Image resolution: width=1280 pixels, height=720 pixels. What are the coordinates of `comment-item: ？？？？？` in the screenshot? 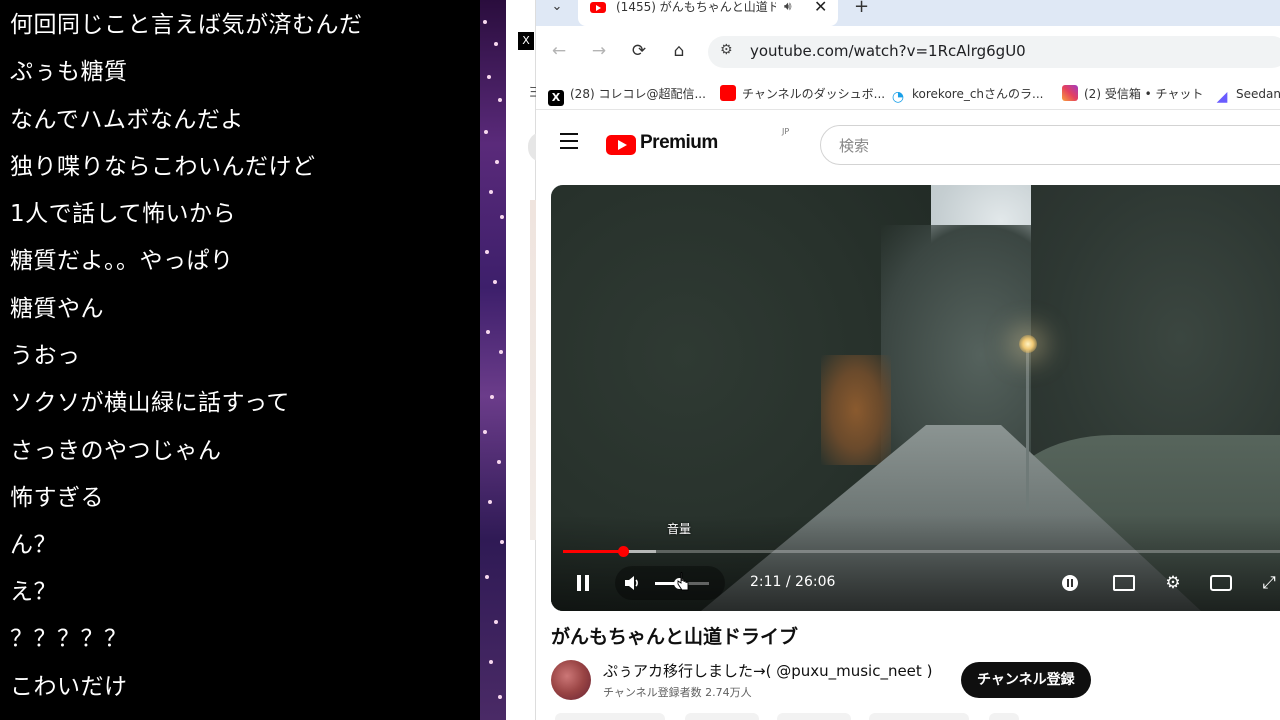 It's located at (69, 639).